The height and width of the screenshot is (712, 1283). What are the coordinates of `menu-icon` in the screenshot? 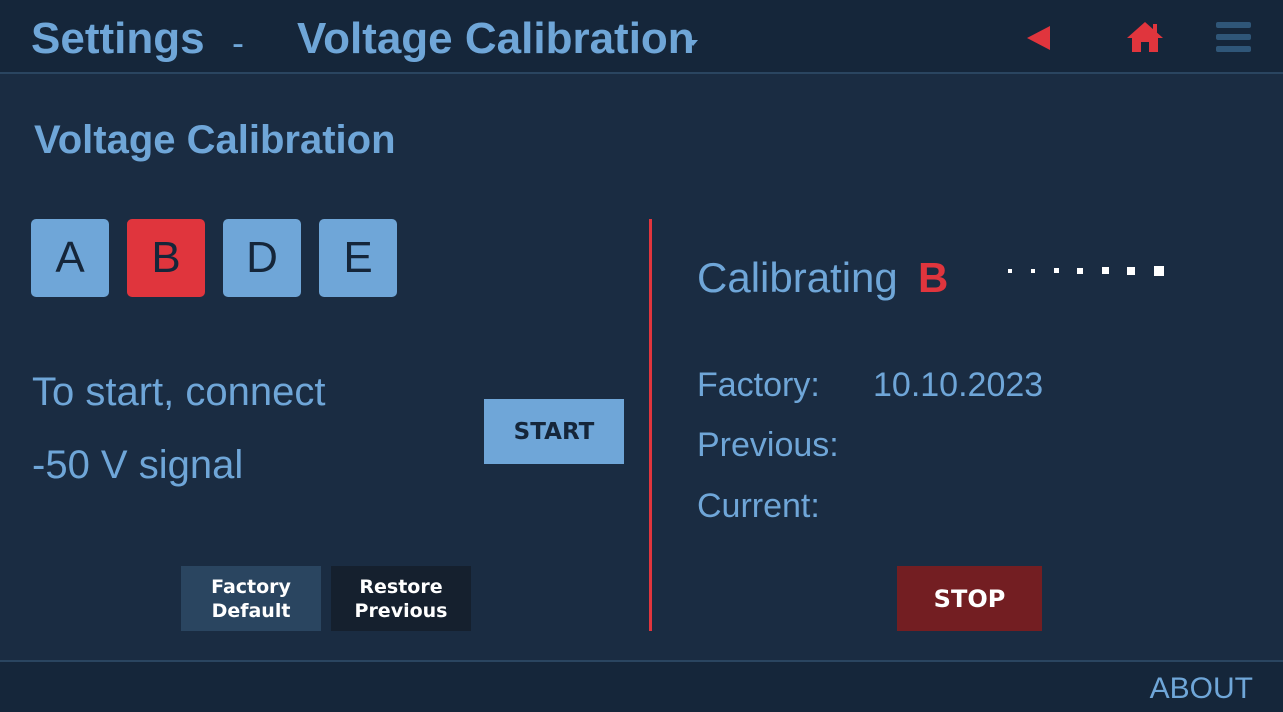 It's located at (1233, 37).